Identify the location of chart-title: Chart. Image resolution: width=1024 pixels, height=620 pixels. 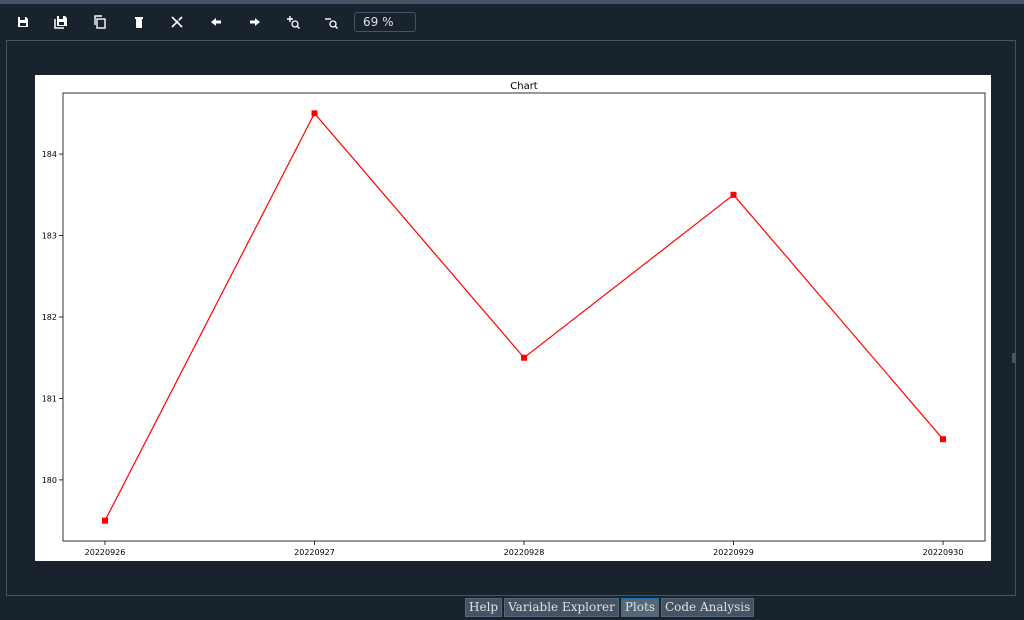
(524, 86).